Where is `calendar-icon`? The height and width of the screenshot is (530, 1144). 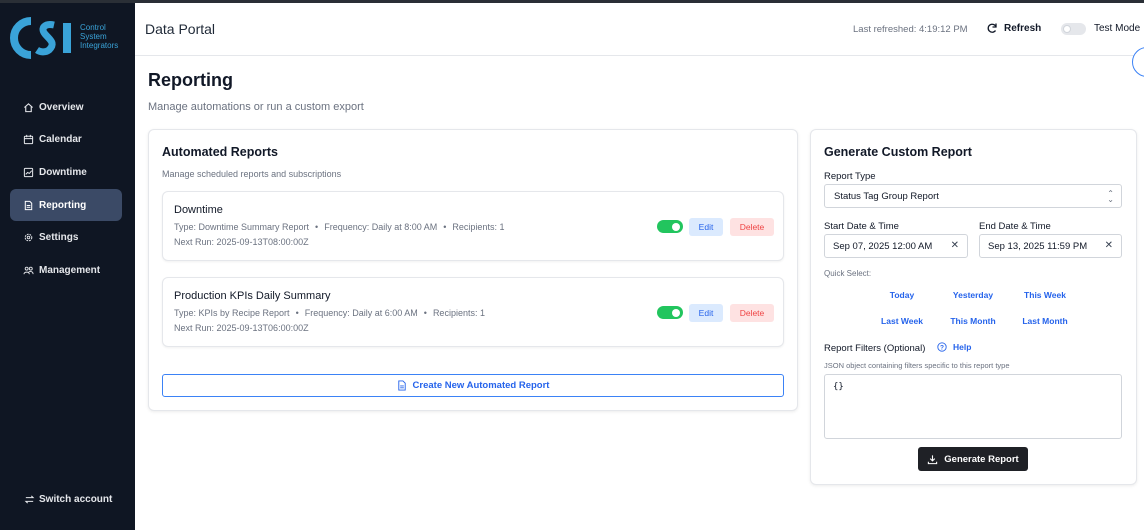 calendar-icon is located at coordinates (28, 140).